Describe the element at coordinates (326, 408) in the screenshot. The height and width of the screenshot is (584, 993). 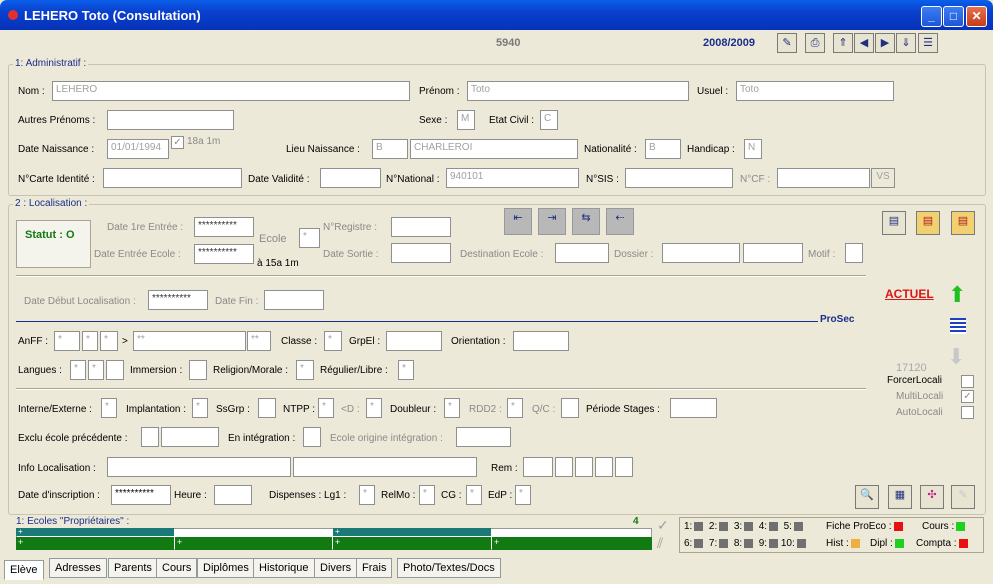
I see `ntpp-field: *` at that location.